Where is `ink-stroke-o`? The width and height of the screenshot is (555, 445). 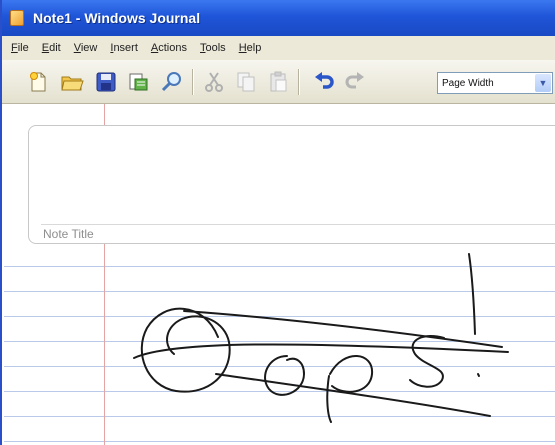
ink-stroke-o is located at coordinates (185, 350).